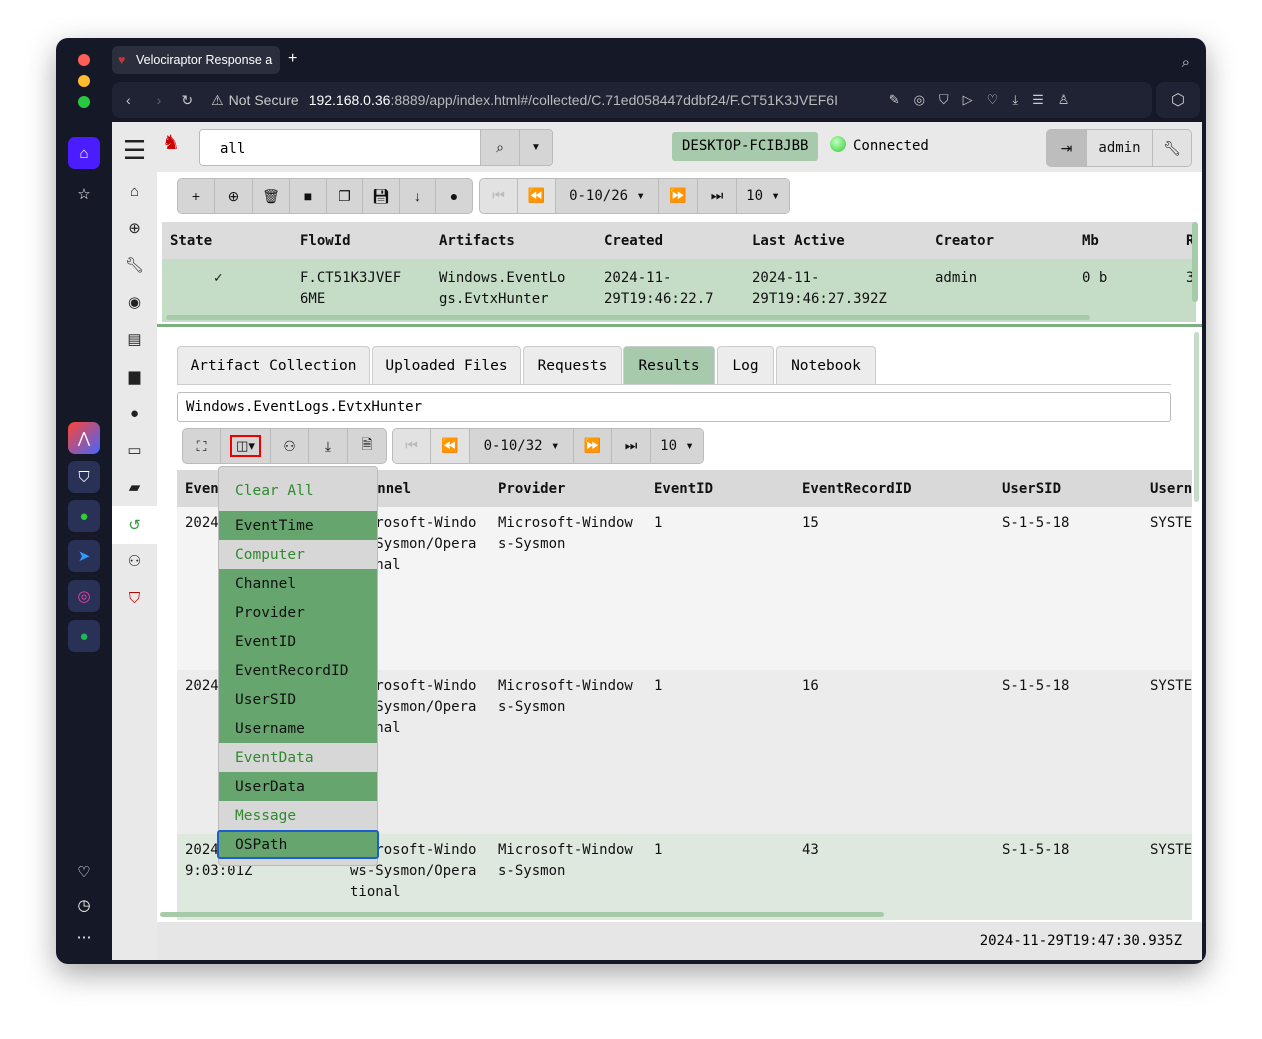  Describe the element at coordinates (325, 241) in the screenshot. I see `column-header: FlowId` at that location.